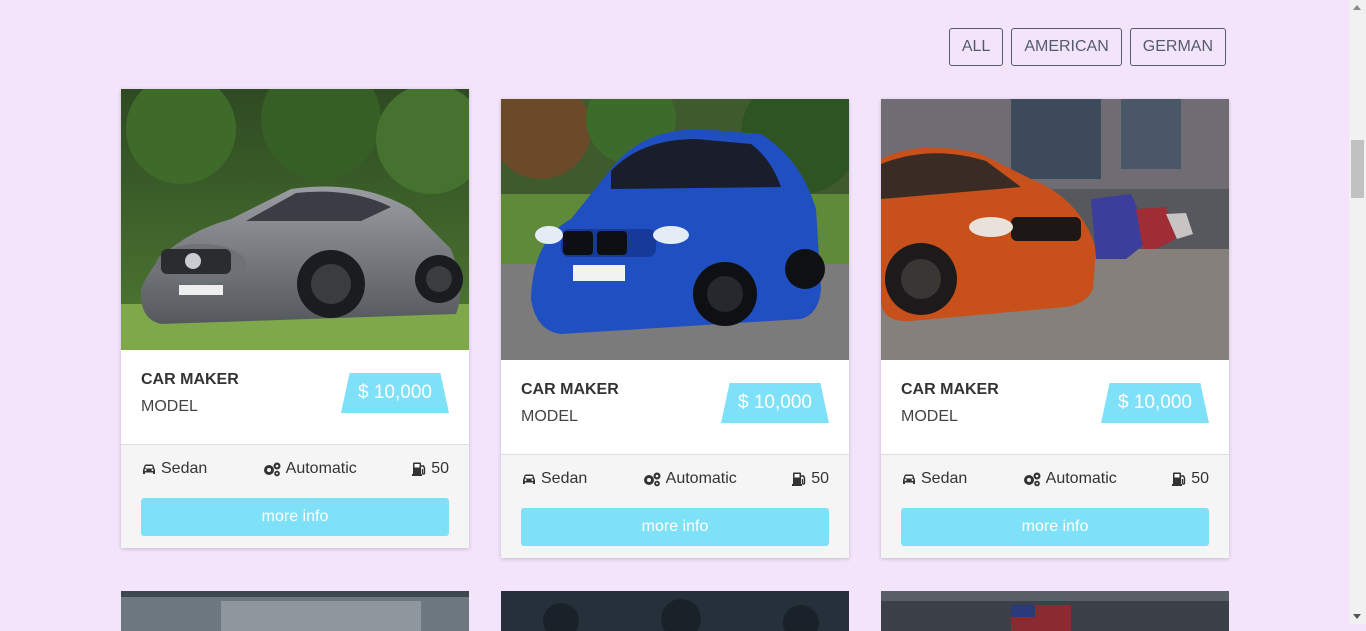 The width and height of the screenshot is (1366, 631). I want to click on filter-group: ALL AMERICAN GERMAN, so click(1087, 47).